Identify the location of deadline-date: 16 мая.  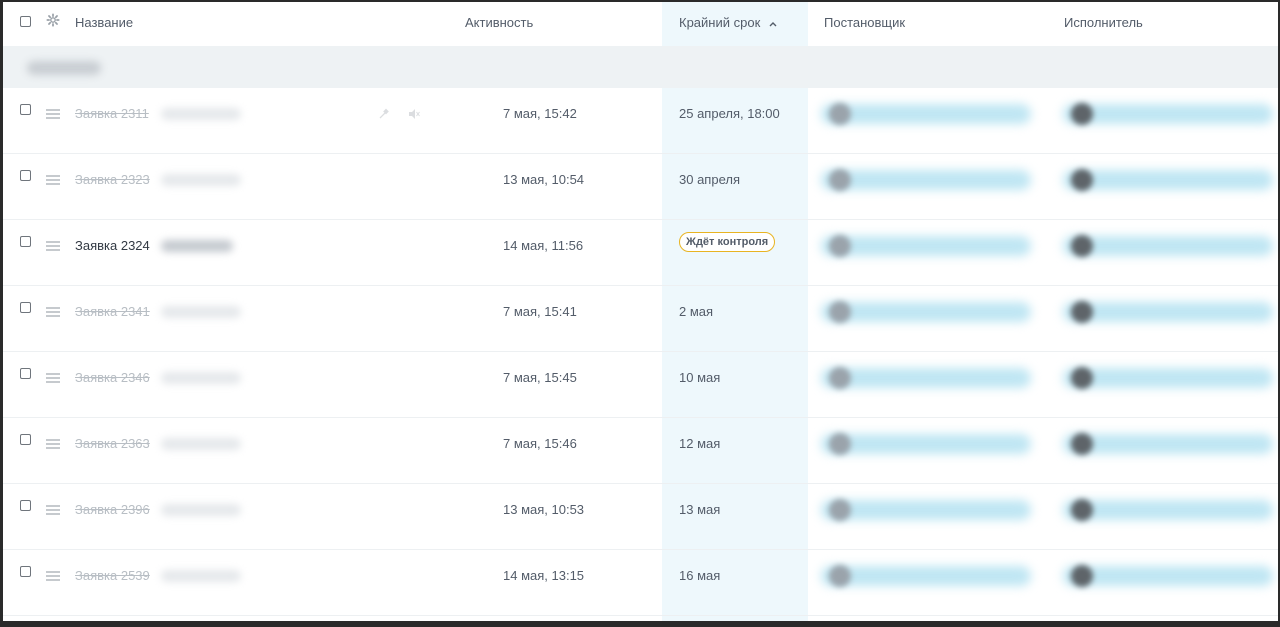
(699, 575).